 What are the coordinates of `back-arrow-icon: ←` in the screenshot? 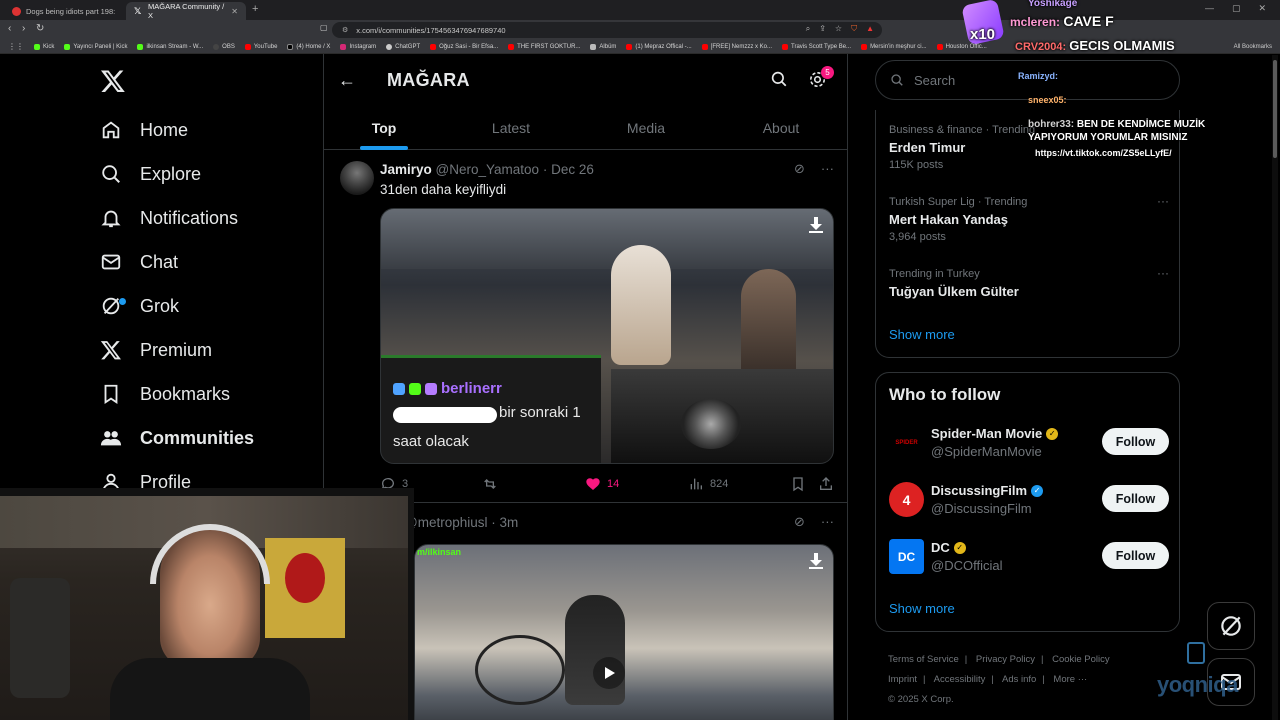 It's located at (347, 80).